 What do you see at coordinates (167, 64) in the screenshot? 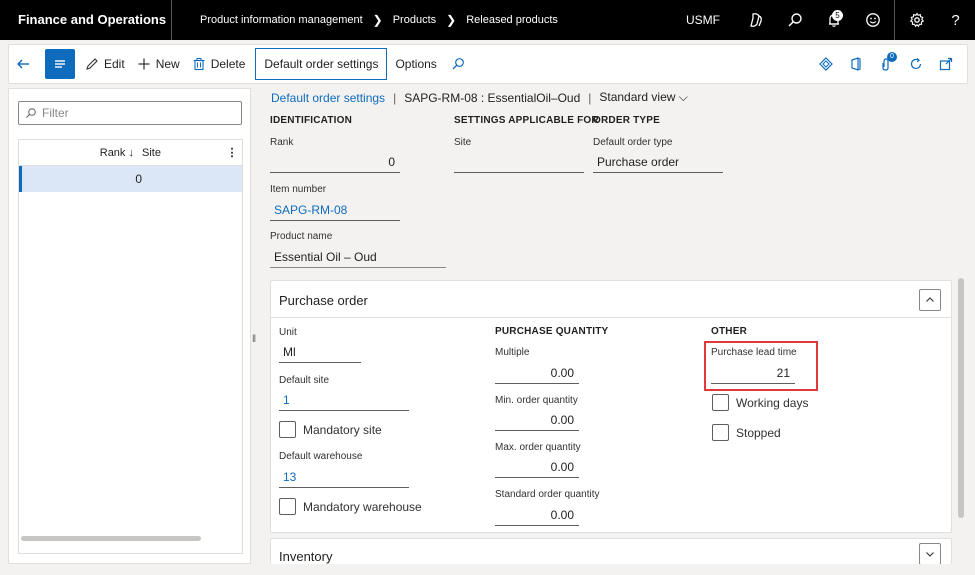
I see `new-label: New` at bounding box center [167, 64].